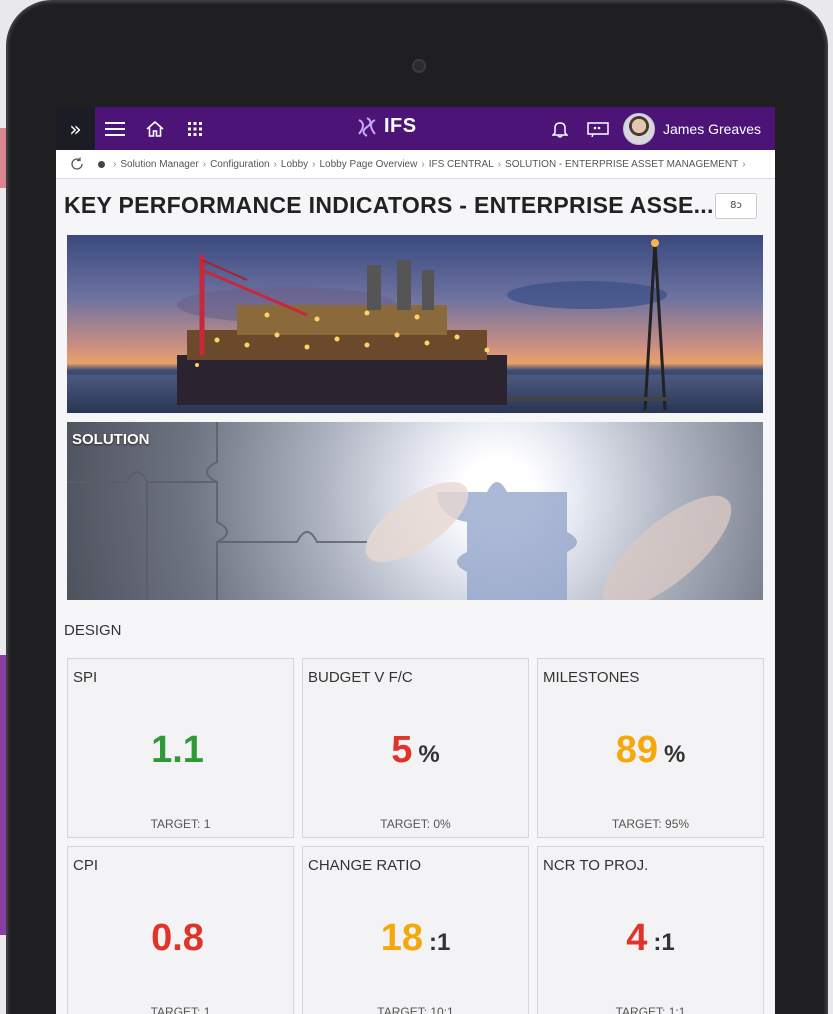 This screenshot has width=833, height=1014. Describe the element at coordinates (85, 677) in the screenshot. I see `kpi-title: SPI` at that location.